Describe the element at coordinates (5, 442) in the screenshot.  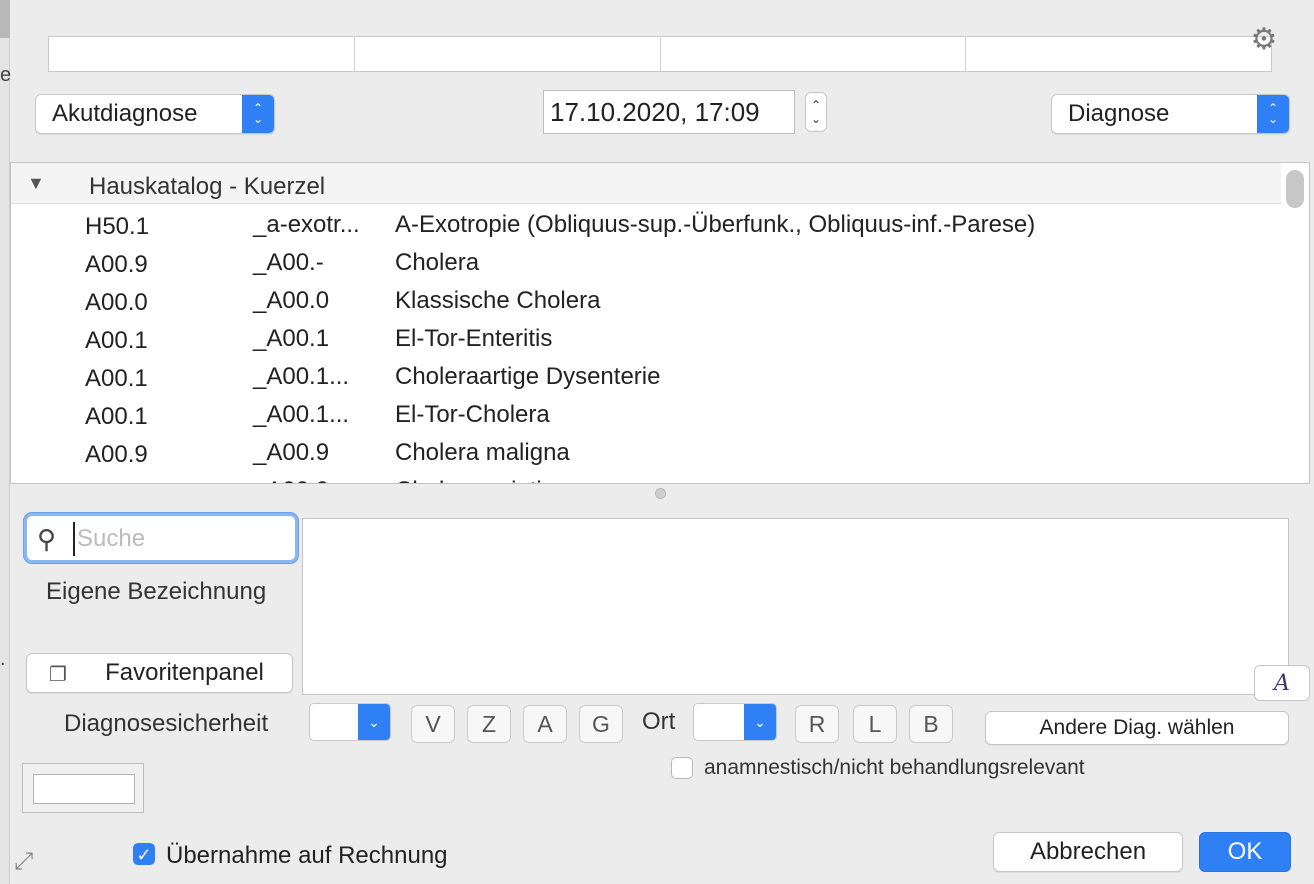
I see `background-window-edge` at that location.